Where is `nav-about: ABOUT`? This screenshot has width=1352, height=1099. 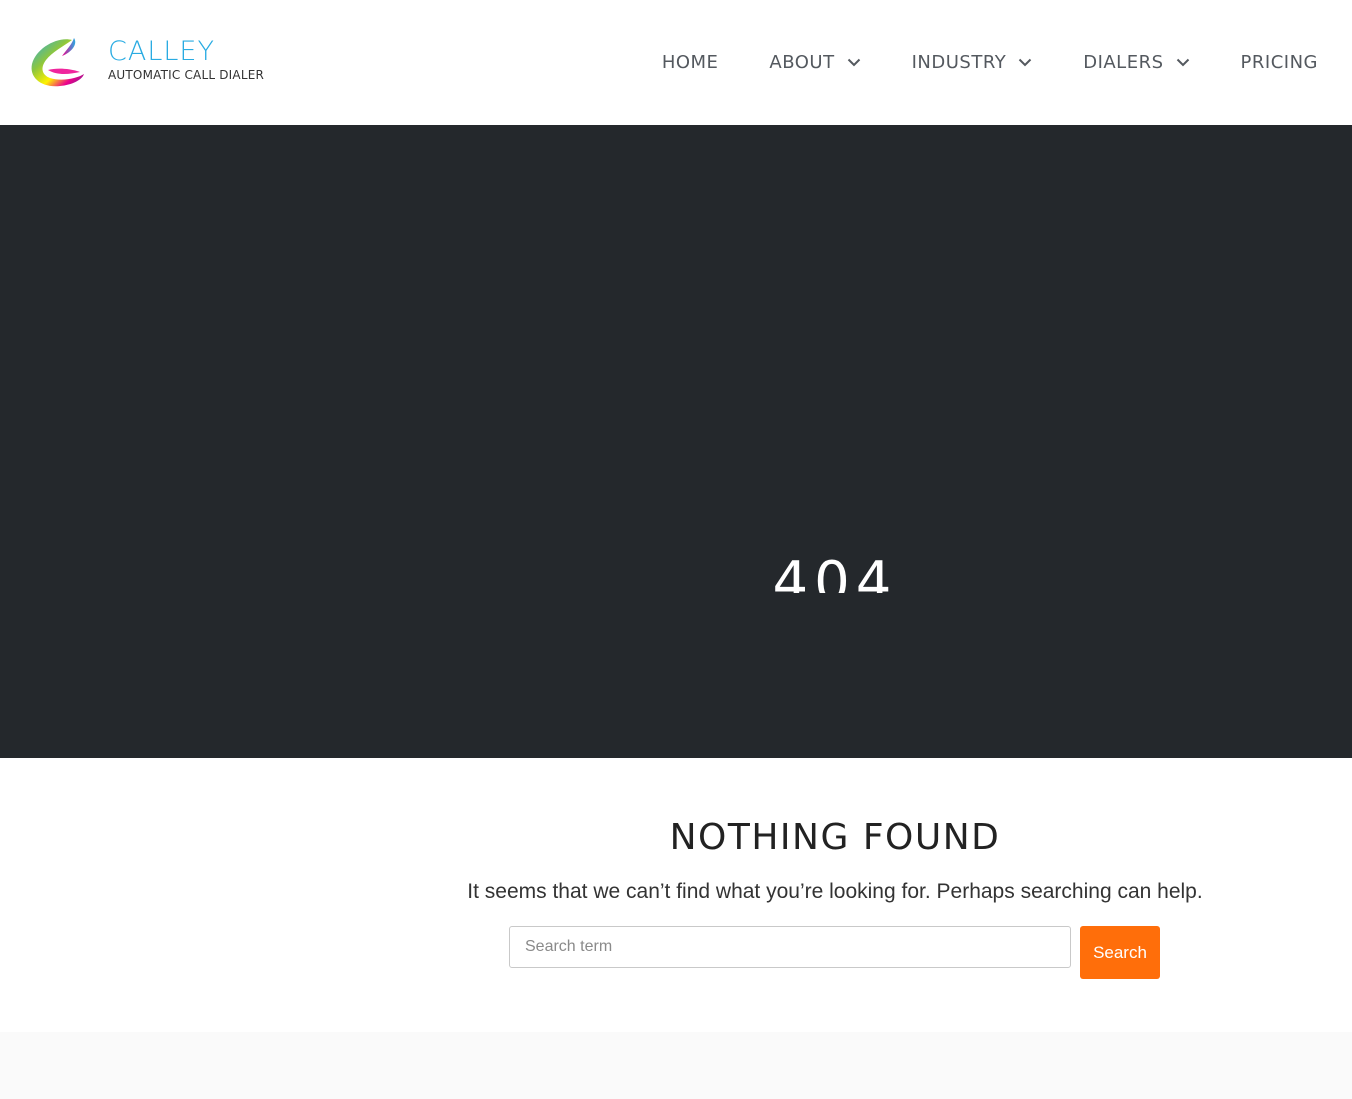
nav-about: ABOUT is located at coordinates (814, 62).